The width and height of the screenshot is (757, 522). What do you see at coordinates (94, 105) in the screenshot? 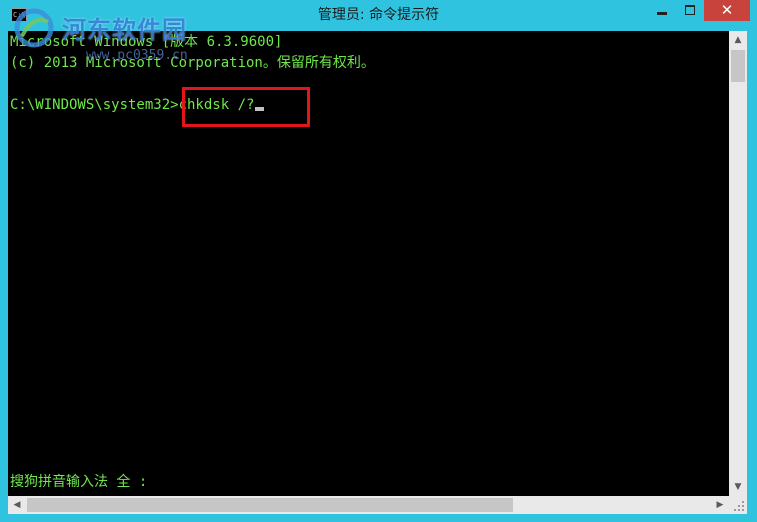
I see `prompt-text: C:\WINDOWS\system32>` at bounding box center [94, 105].